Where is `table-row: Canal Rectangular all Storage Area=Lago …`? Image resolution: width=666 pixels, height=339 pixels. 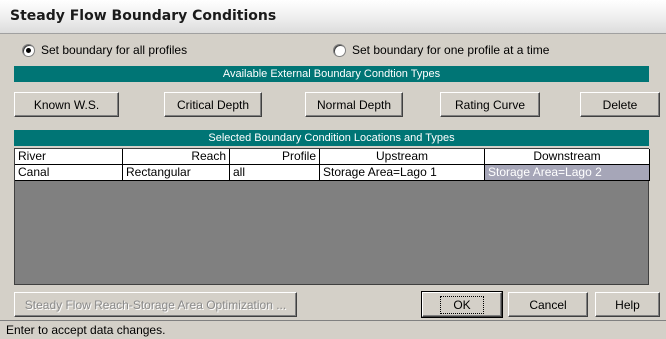 table-row: Canal Rectangular all Storage Area=Lago … is located at coordinates (332, 173).